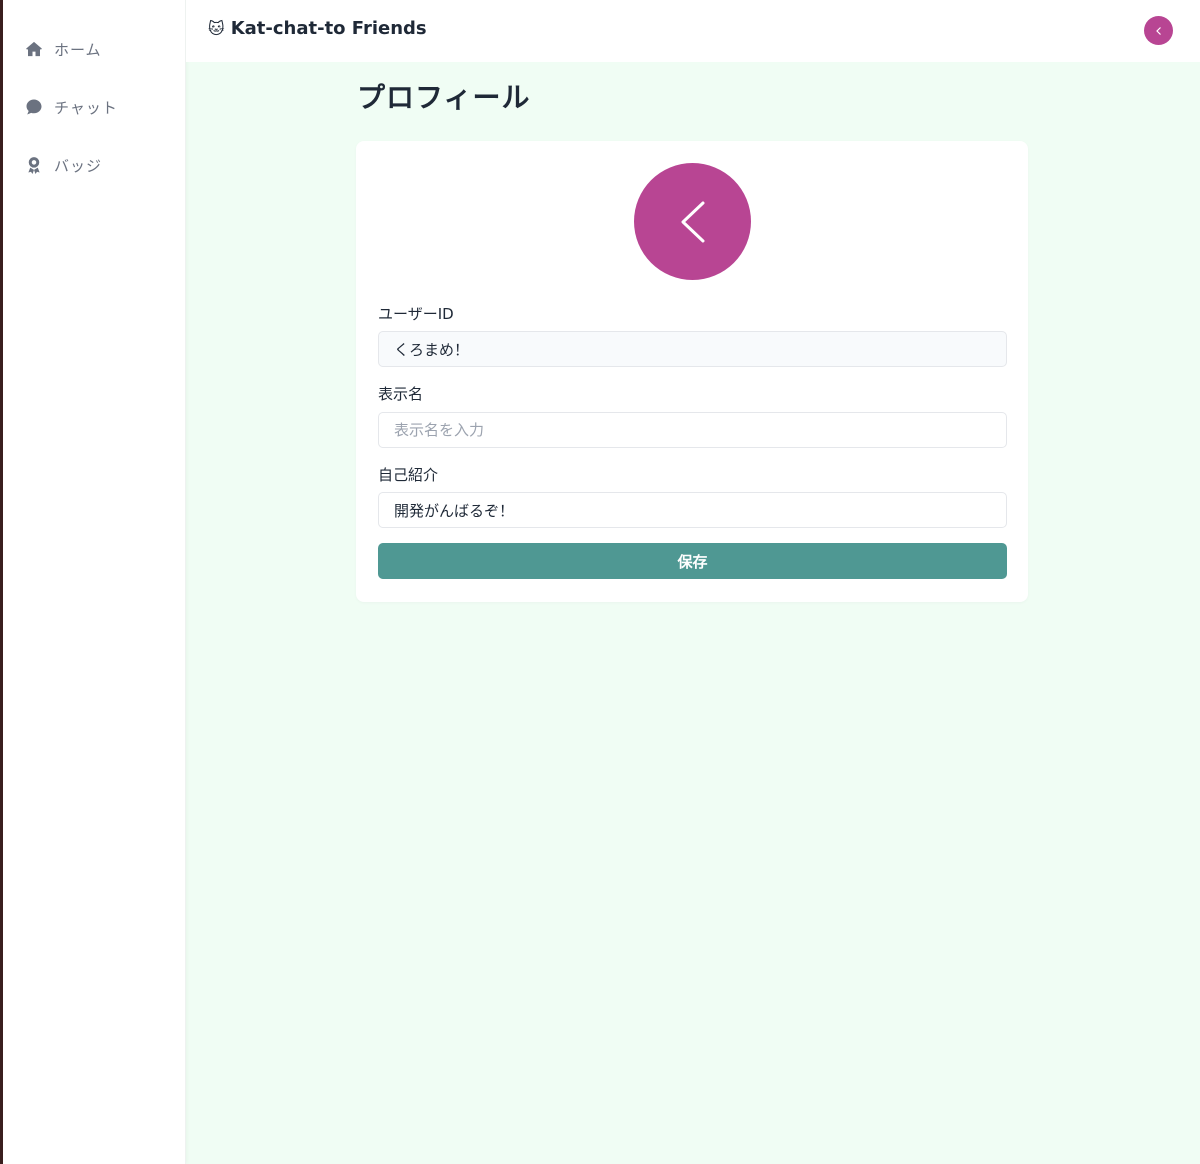  What do you see at coordinates (692, 561) in the screenshot?
I see `save-button: 保存` at bounding box center [692, 561].